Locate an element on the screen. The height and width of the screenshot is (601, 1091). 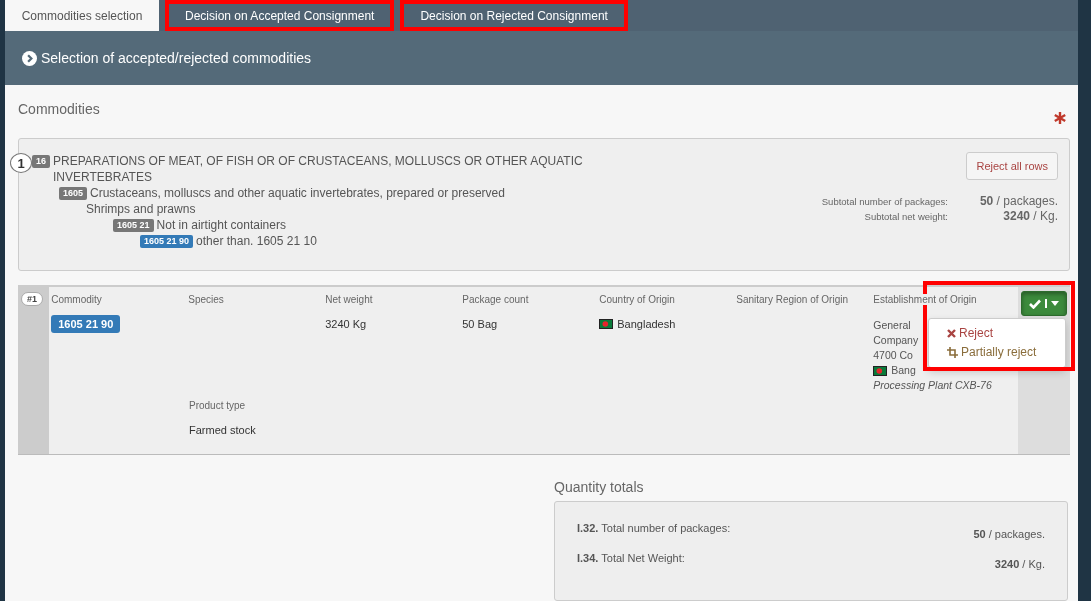
commodity-label: Crustaceans, molluscs and other aquatic invertebrates, prepared or preserved is located at coordinates (297, 193).